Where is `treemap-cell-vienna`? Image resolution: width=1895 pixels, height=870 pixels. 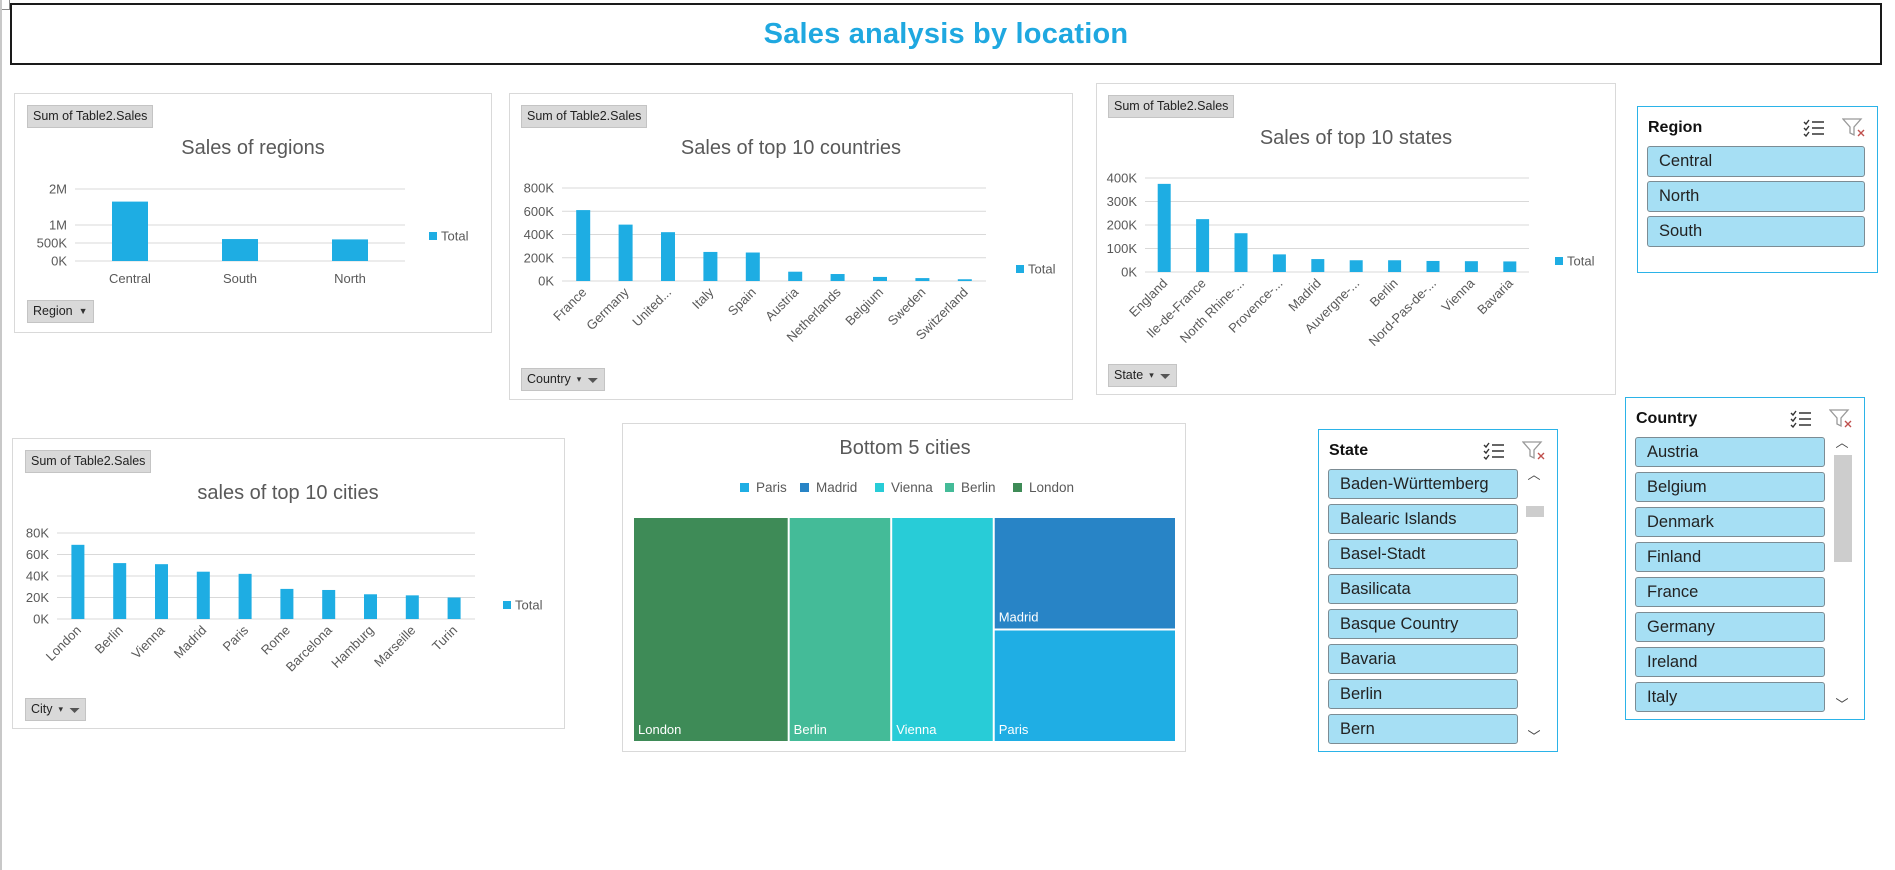 treemap-cell-vienna is located at coordinates (942, 629).